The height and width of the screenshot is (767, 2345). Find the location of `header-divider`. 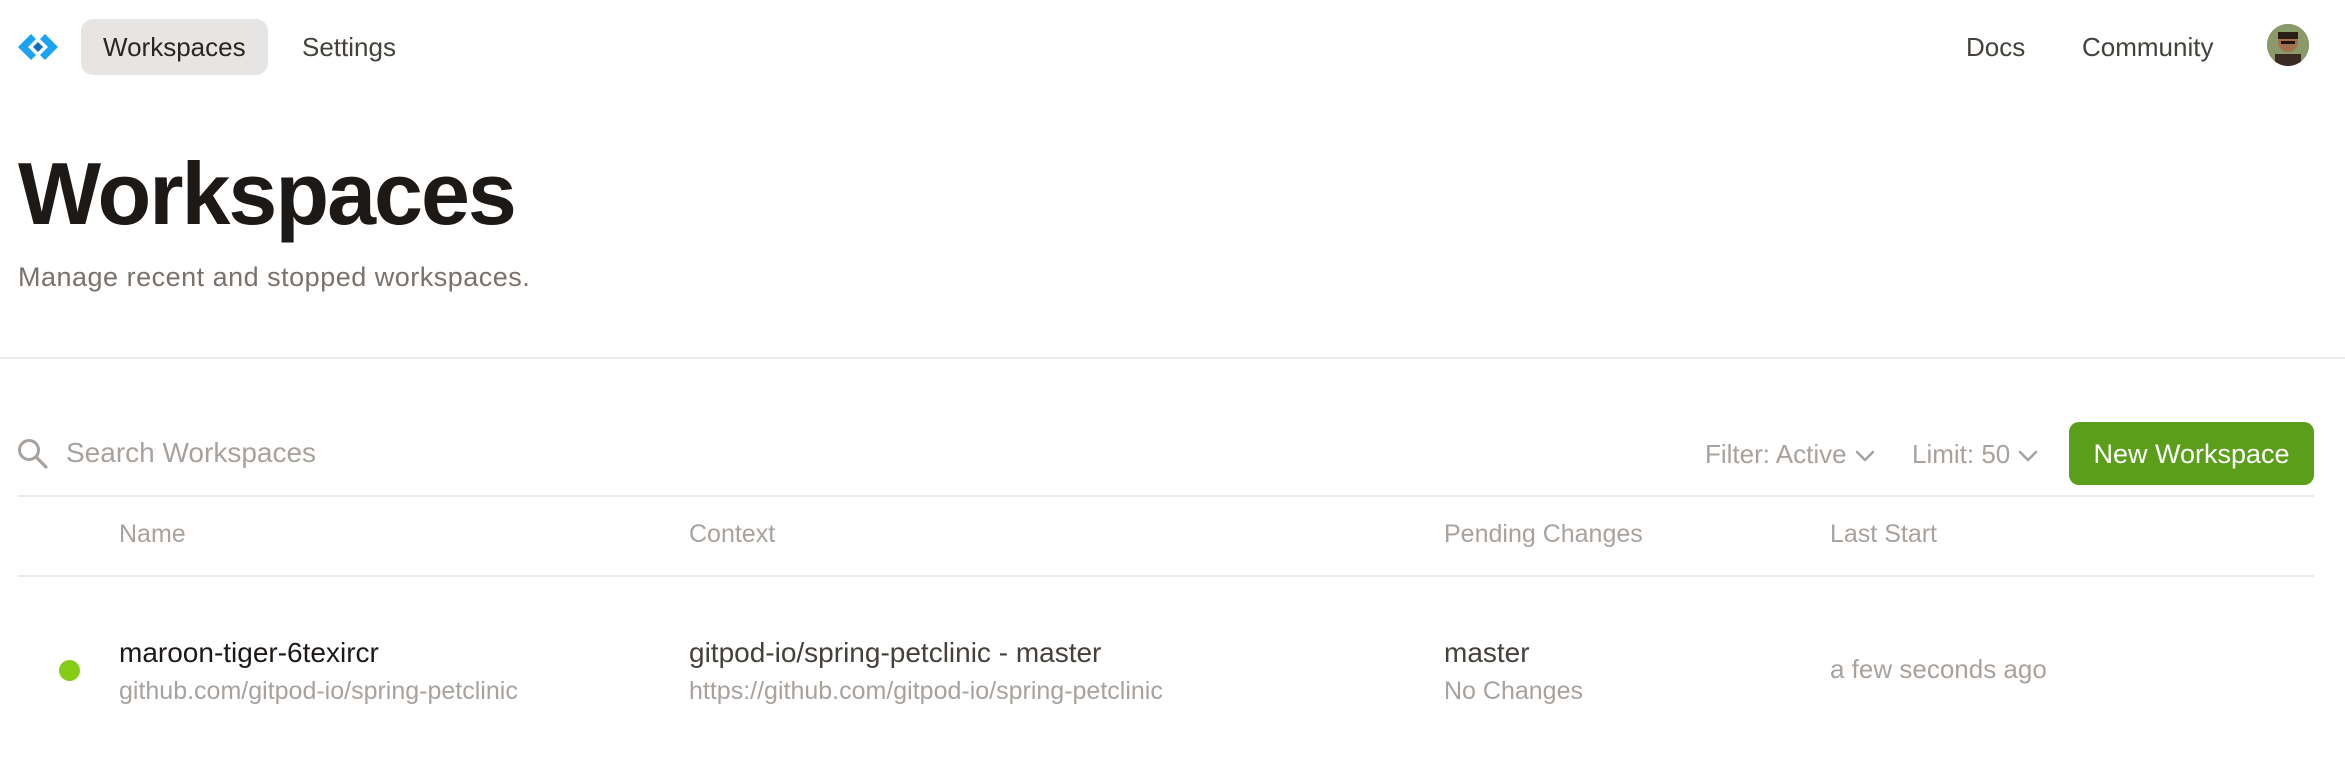

header-divider is located at coordinates (1172, 358).